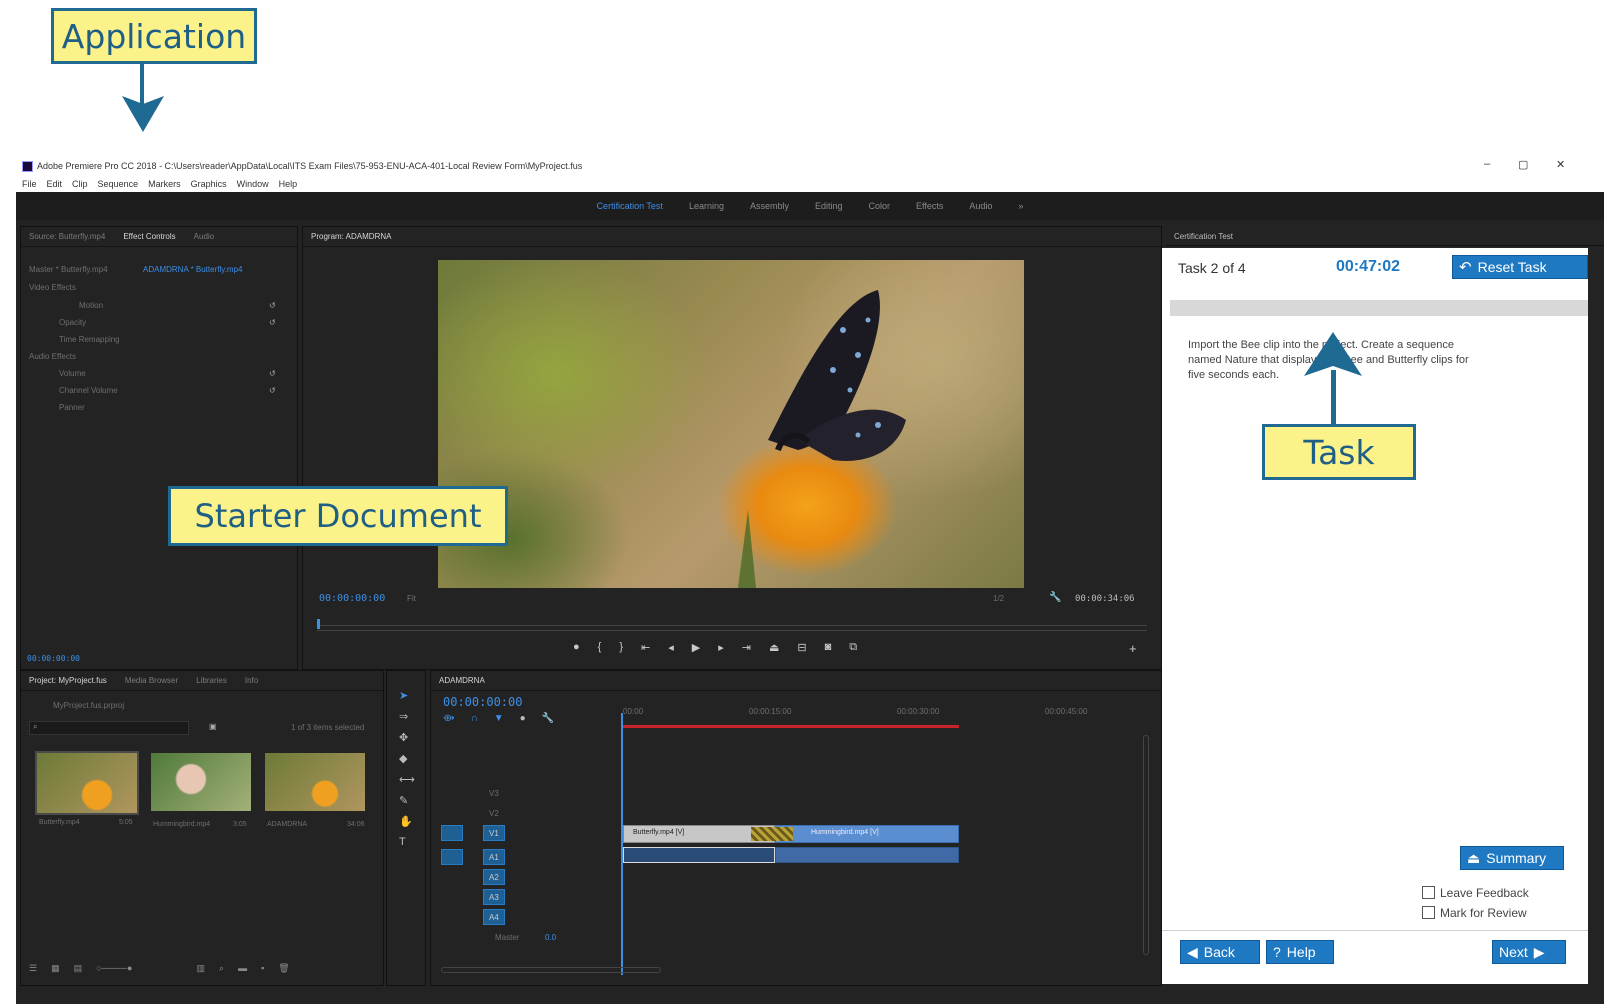 This screenshot has height=1004, width=1604. What do you see at coordinates (1133, 648) in the screenshot?
I see `button-editor-icon: +` at bounding box center [1133, 648].